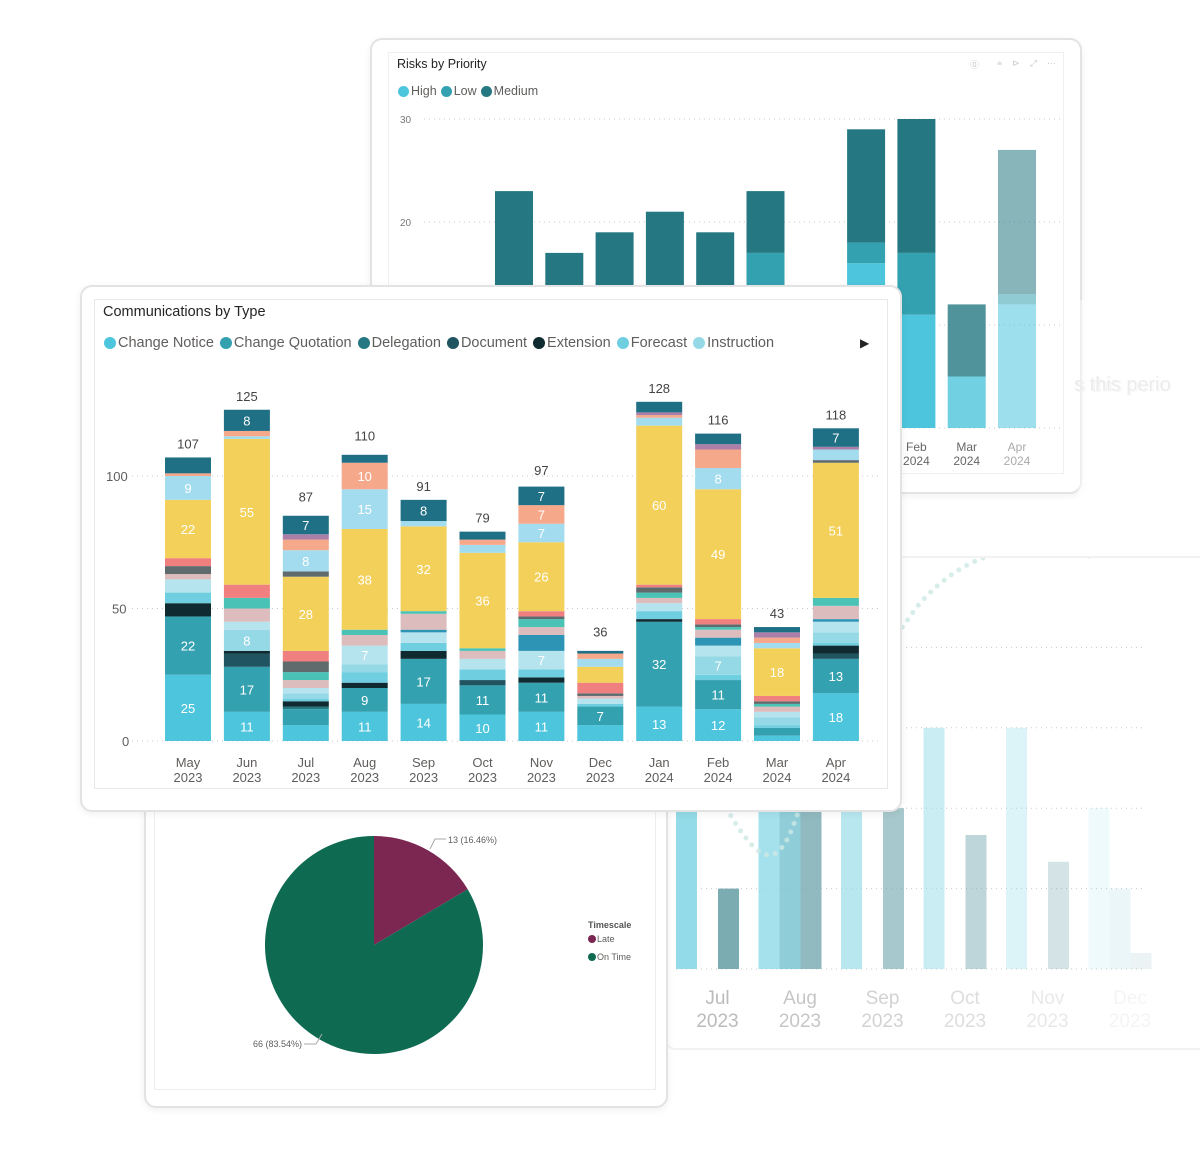 This screenshot has width=1200, height=1150. What do you see at coordinates (482, 762) in the screenshot?
I see `x-tick-label: Oct` at bounding box center [482, 762].